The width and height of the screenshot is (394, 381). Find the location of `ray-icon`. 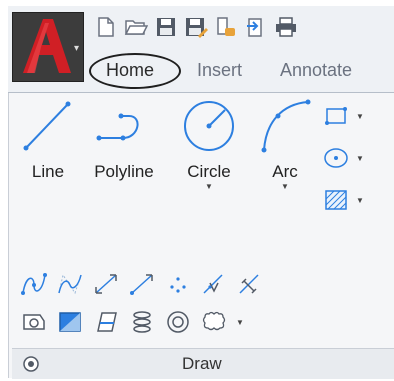

ray-icon is located at coordinates (142, 284).